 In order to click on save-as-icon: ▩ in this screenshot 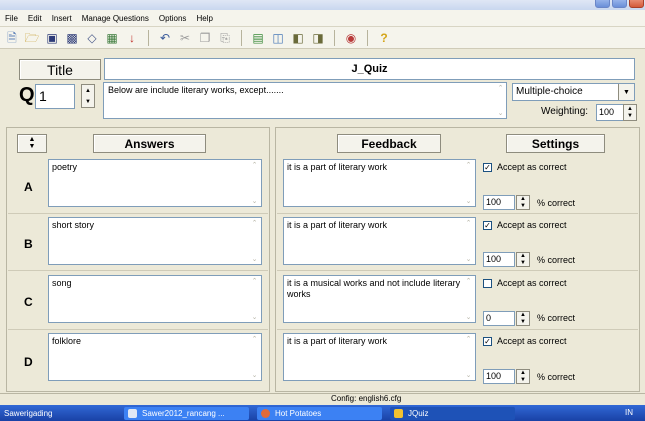, I will do `click(72, 38)`.